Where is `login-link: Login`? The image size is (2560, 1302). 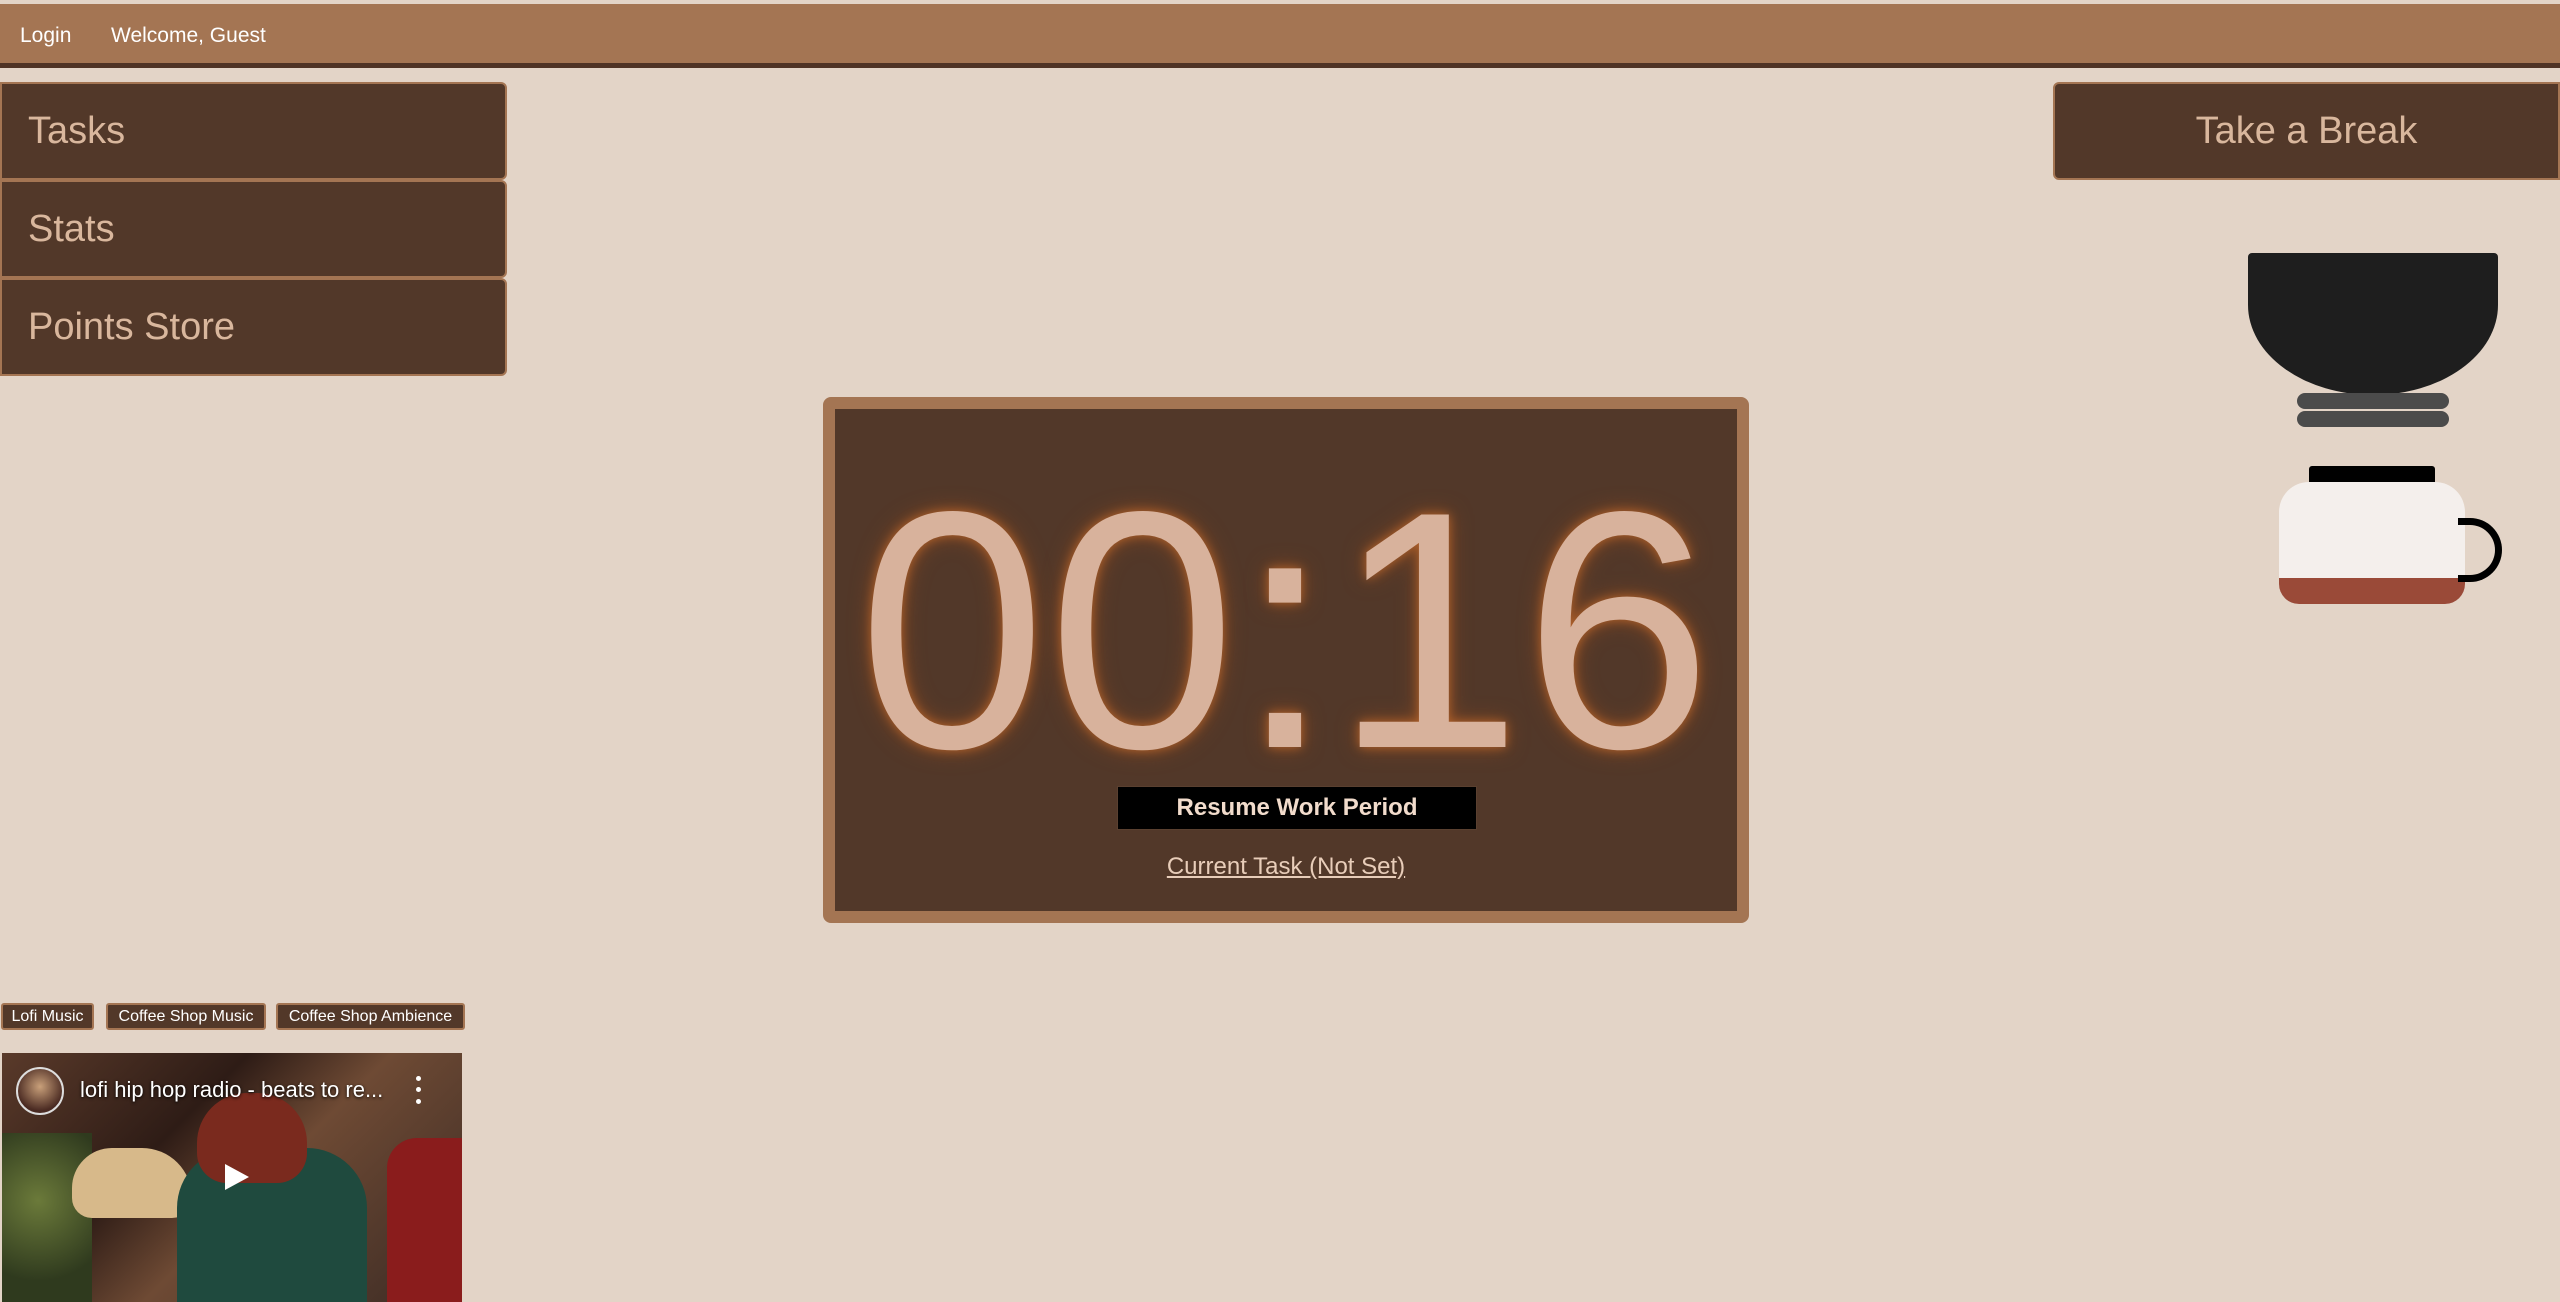 login-link: Login is located at coordinates (45, 36).